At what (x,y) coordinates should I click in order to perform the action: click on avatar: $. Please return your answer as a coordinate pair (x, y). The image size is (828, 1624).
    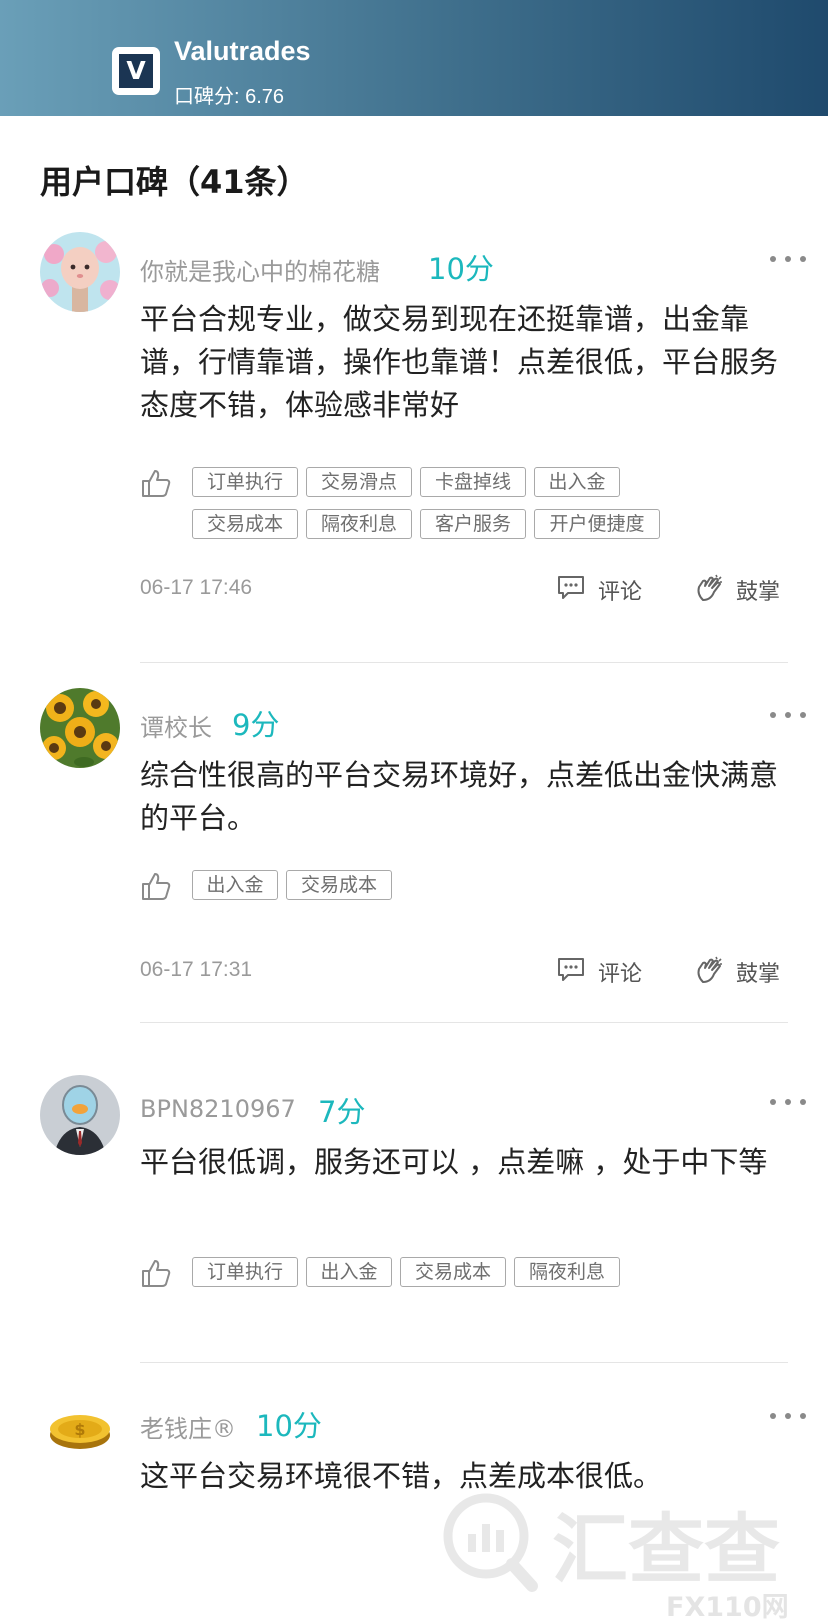
    Looking at the image, I should click on (80, 1429).